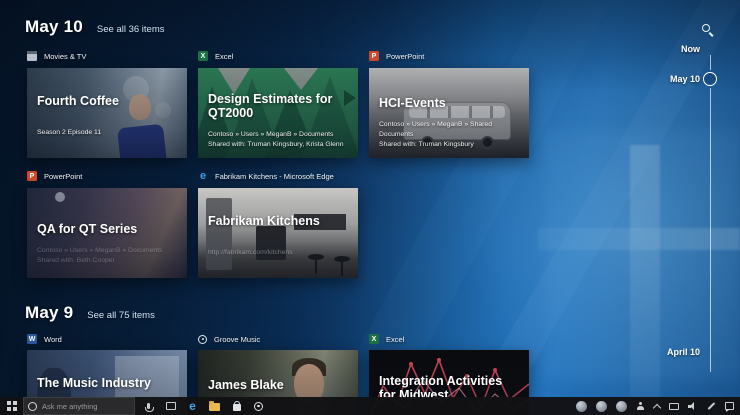 Image resolution: width=740 pixels, height=415 pixels. What do you see at coordinates (640, 406) in the screenshot?
I see `people-button-icon` at bounding box center [640, 406].